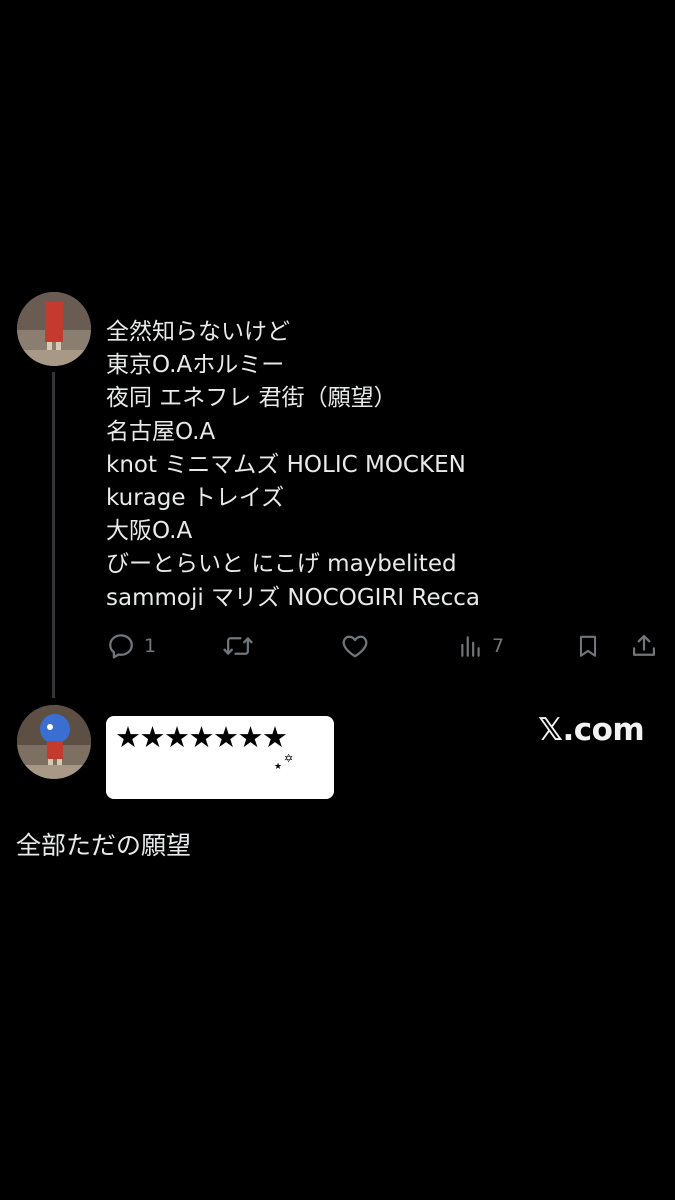  Describe the element at coordinates (278, 767) in the screenshot. I see `redaction-star-small: ★` at that location.